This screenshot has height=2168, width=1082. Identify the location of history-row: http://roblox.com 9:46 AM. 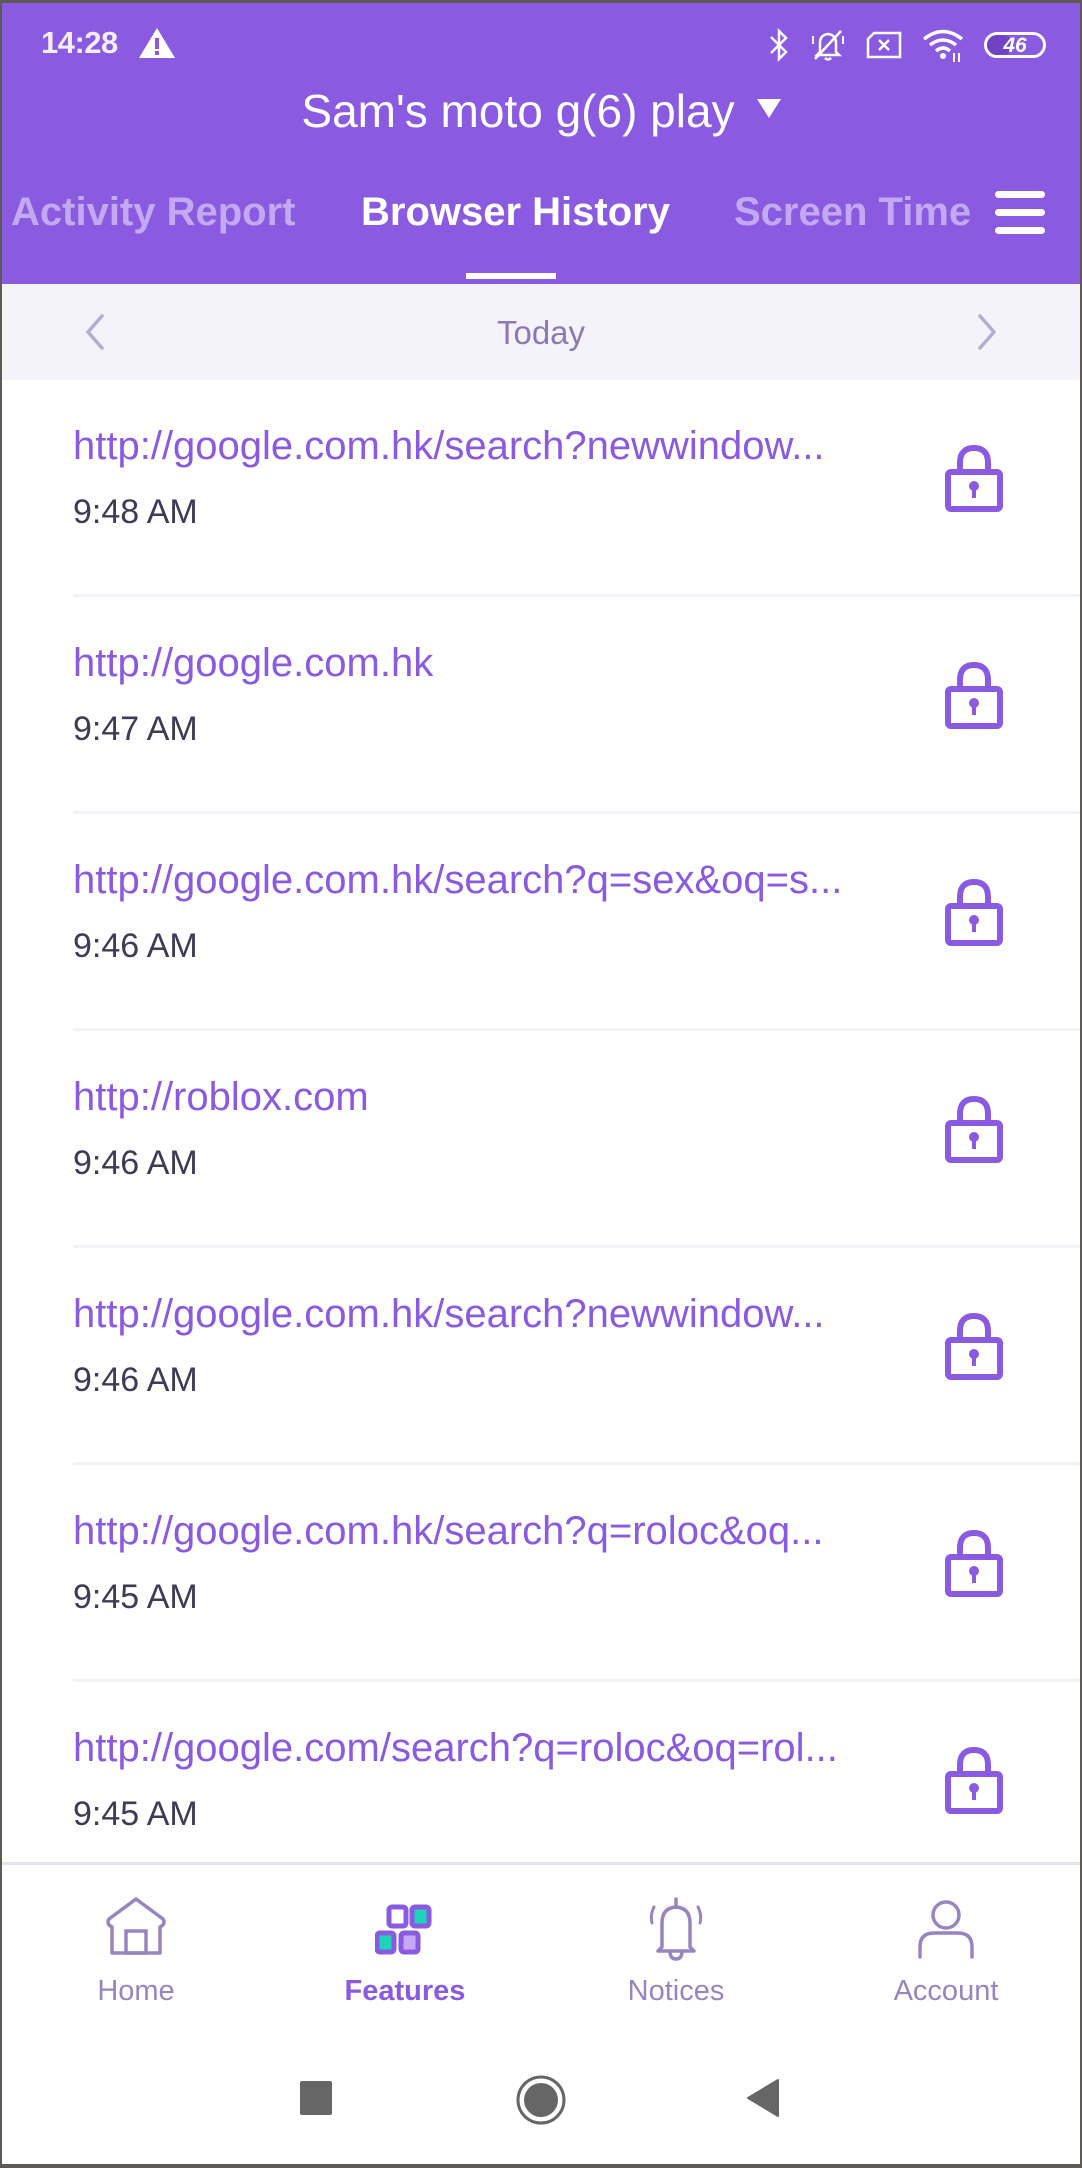
(541, 1139).